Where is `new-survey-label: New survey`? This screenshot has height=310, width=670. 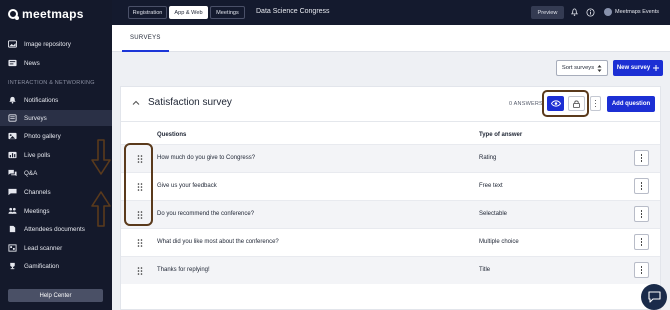 new-survey-label: New survey is located at coordinates (633, 68).